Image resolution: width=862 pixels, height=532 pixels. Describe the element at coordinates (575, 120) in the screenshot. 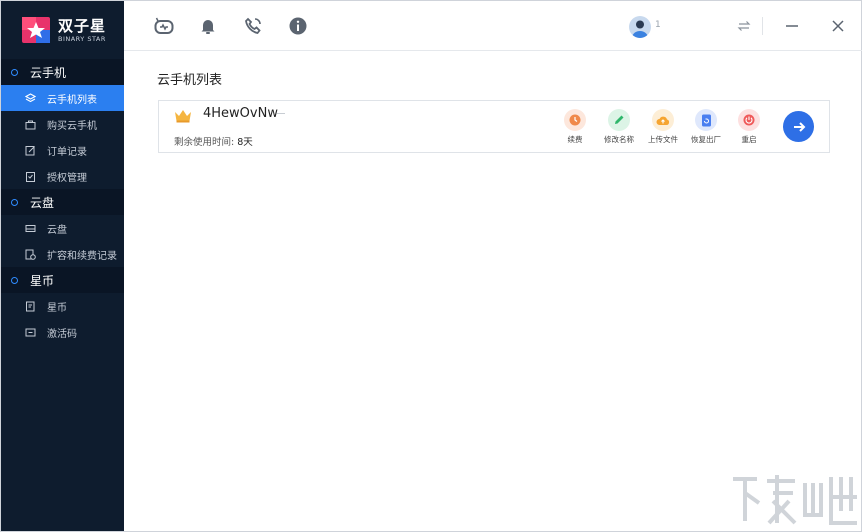

I see `renew-icon` at that location.